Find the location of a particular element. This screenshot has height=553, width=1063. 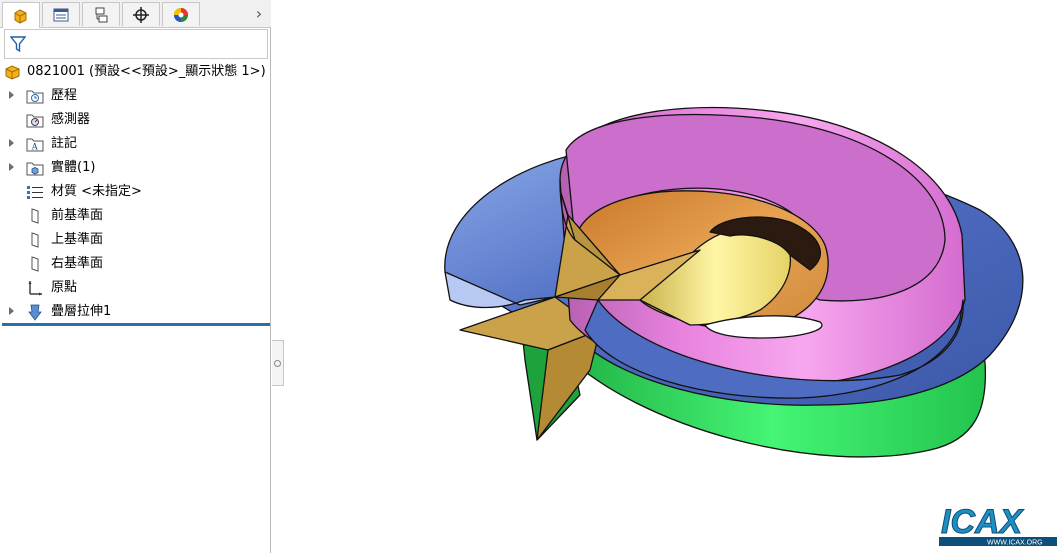

tree-root-part: 0821001 (預設<<預設>_顯示狀態 1>) is located at coordinates (135, 72).